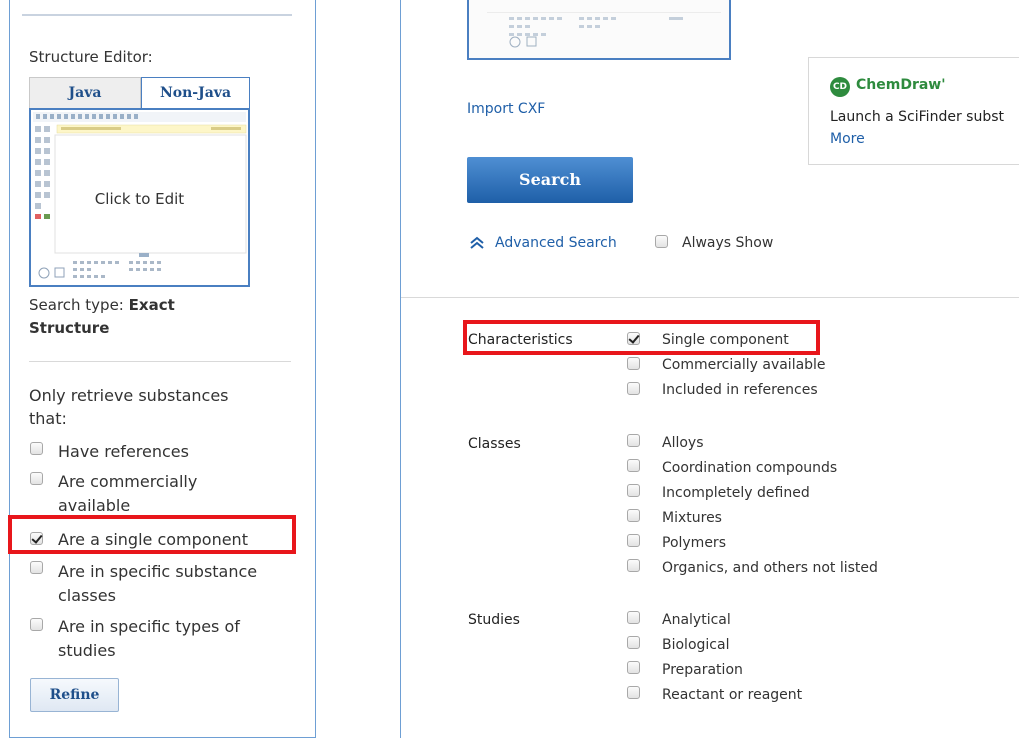  I want to click on filter-commercially-available-label: Commercially available, so click(744, 365).